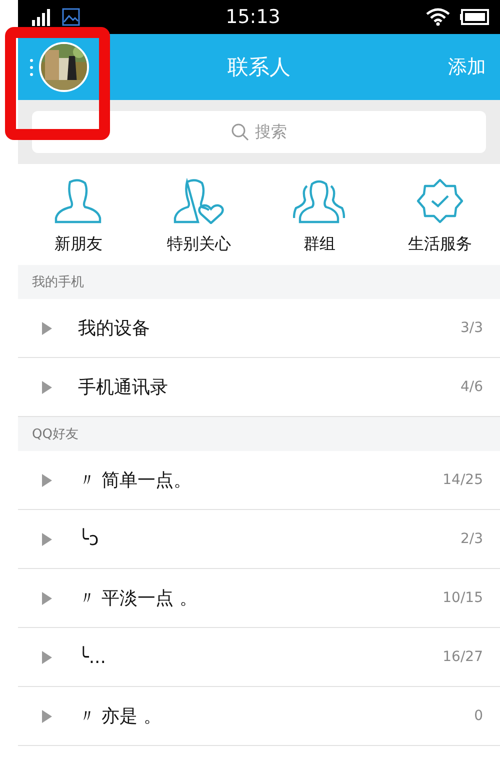  I want to click on group-count: 10/15, so click(462, 598).